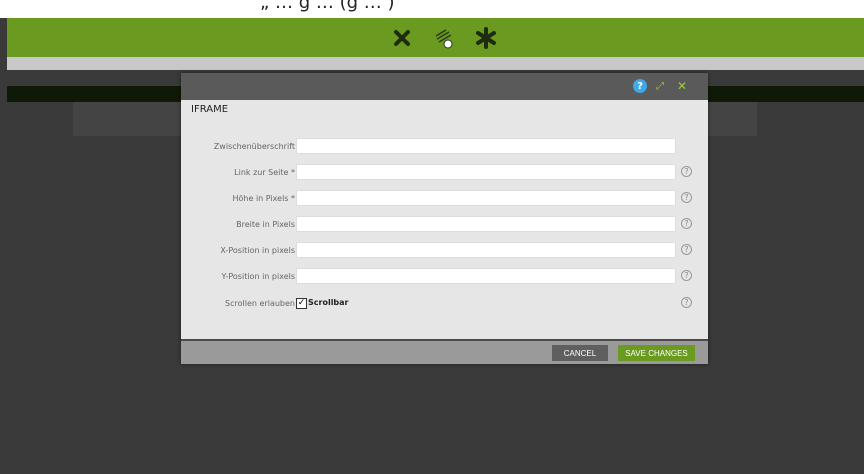 Image resolution: width=864 pixels, height=474 pixels. I want to click on dialog-title: IFRAME, so click(210, 109).